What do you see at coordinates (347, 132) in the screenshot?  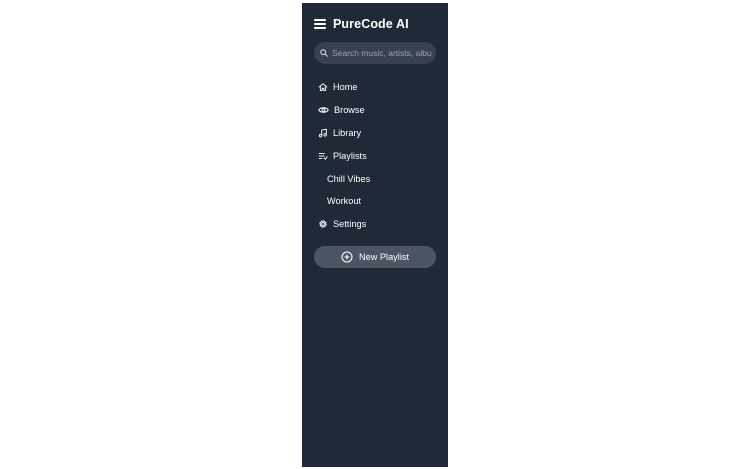 I see `sidebar-item-label: Library` at bounding box center [347, 132].